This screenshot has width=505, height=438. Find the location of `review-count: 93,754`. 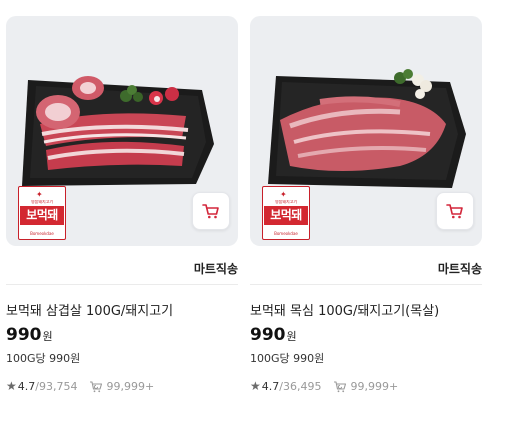

review-count: 93,754 is located at coordinates (58, 386).